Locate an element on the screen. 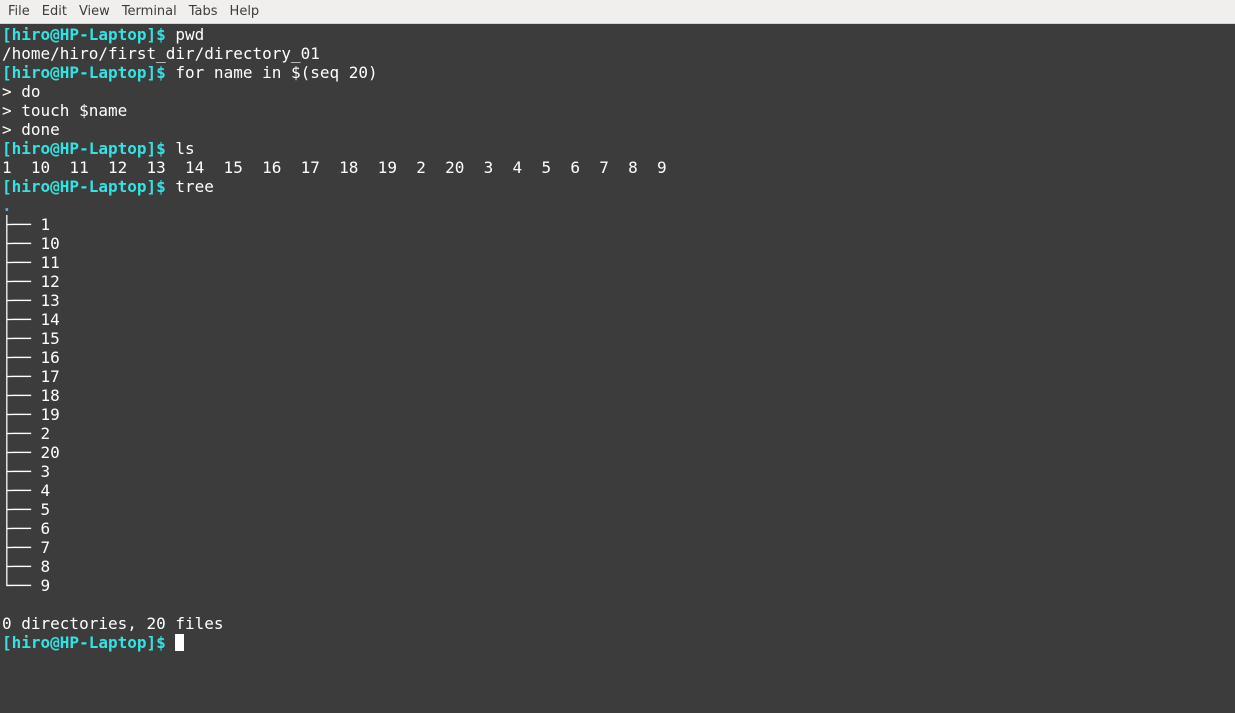 The image size is (1235, 713). command-line: [hiro@HP-Laptop]$ for name in $(seq 20) is located at coordinates (618, 72).